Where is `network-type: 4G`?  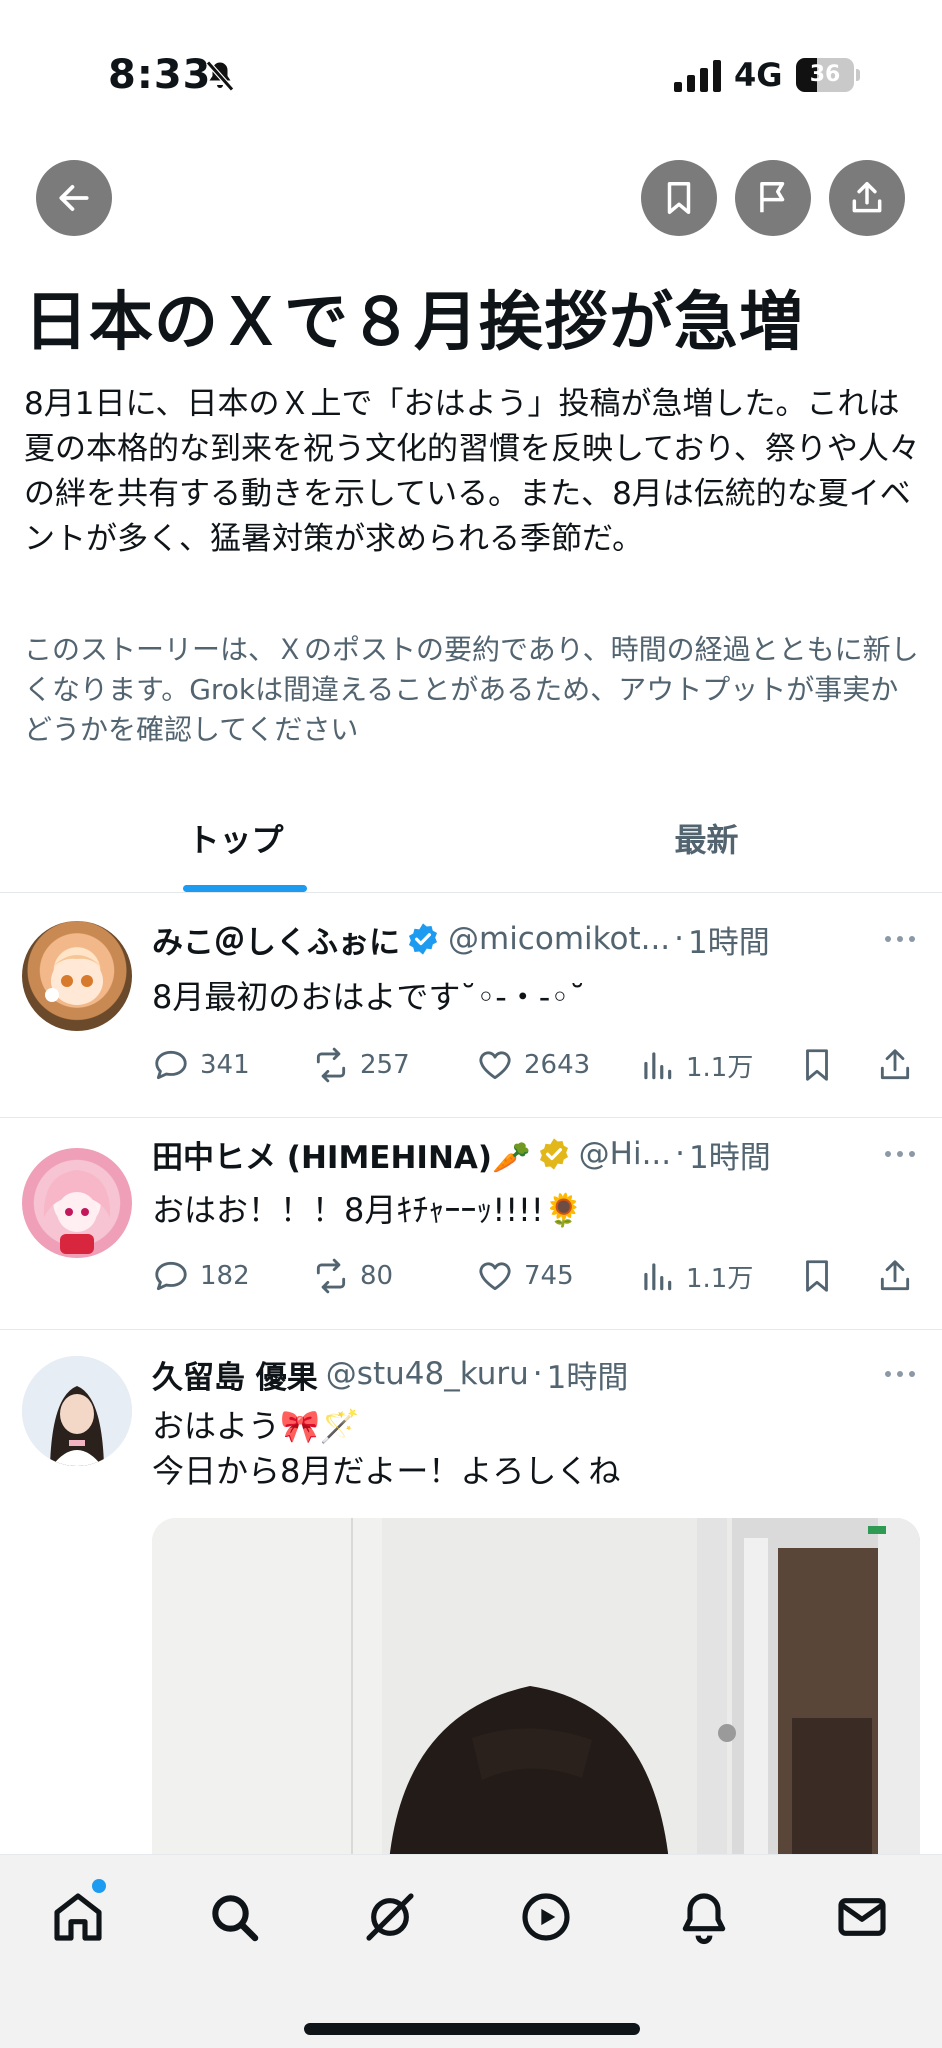
network-type: 4G is located at coordinates (758, 75).